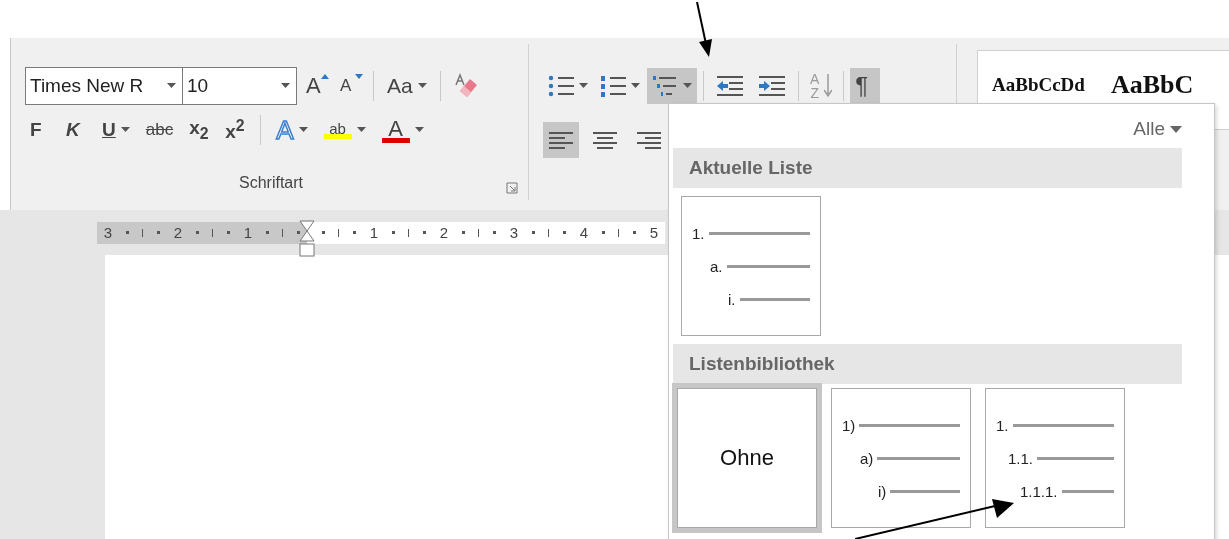  What do you see at coordinates (867, 458) in the screenshot?
I see `list-level-label: a)` at bounding box center [867, 458].